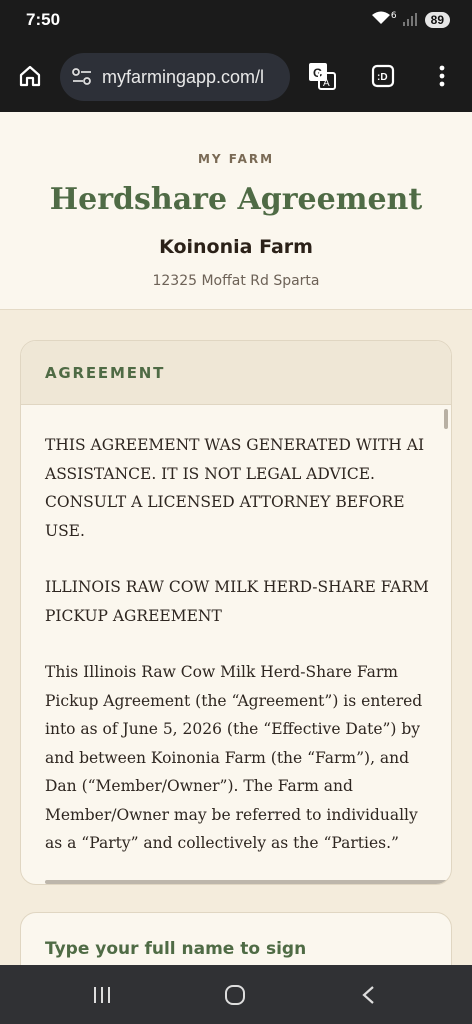 This screenshot has width=472, height=1024. I want to click on agreement-heading: AGREEMENT, so click(105, 373).